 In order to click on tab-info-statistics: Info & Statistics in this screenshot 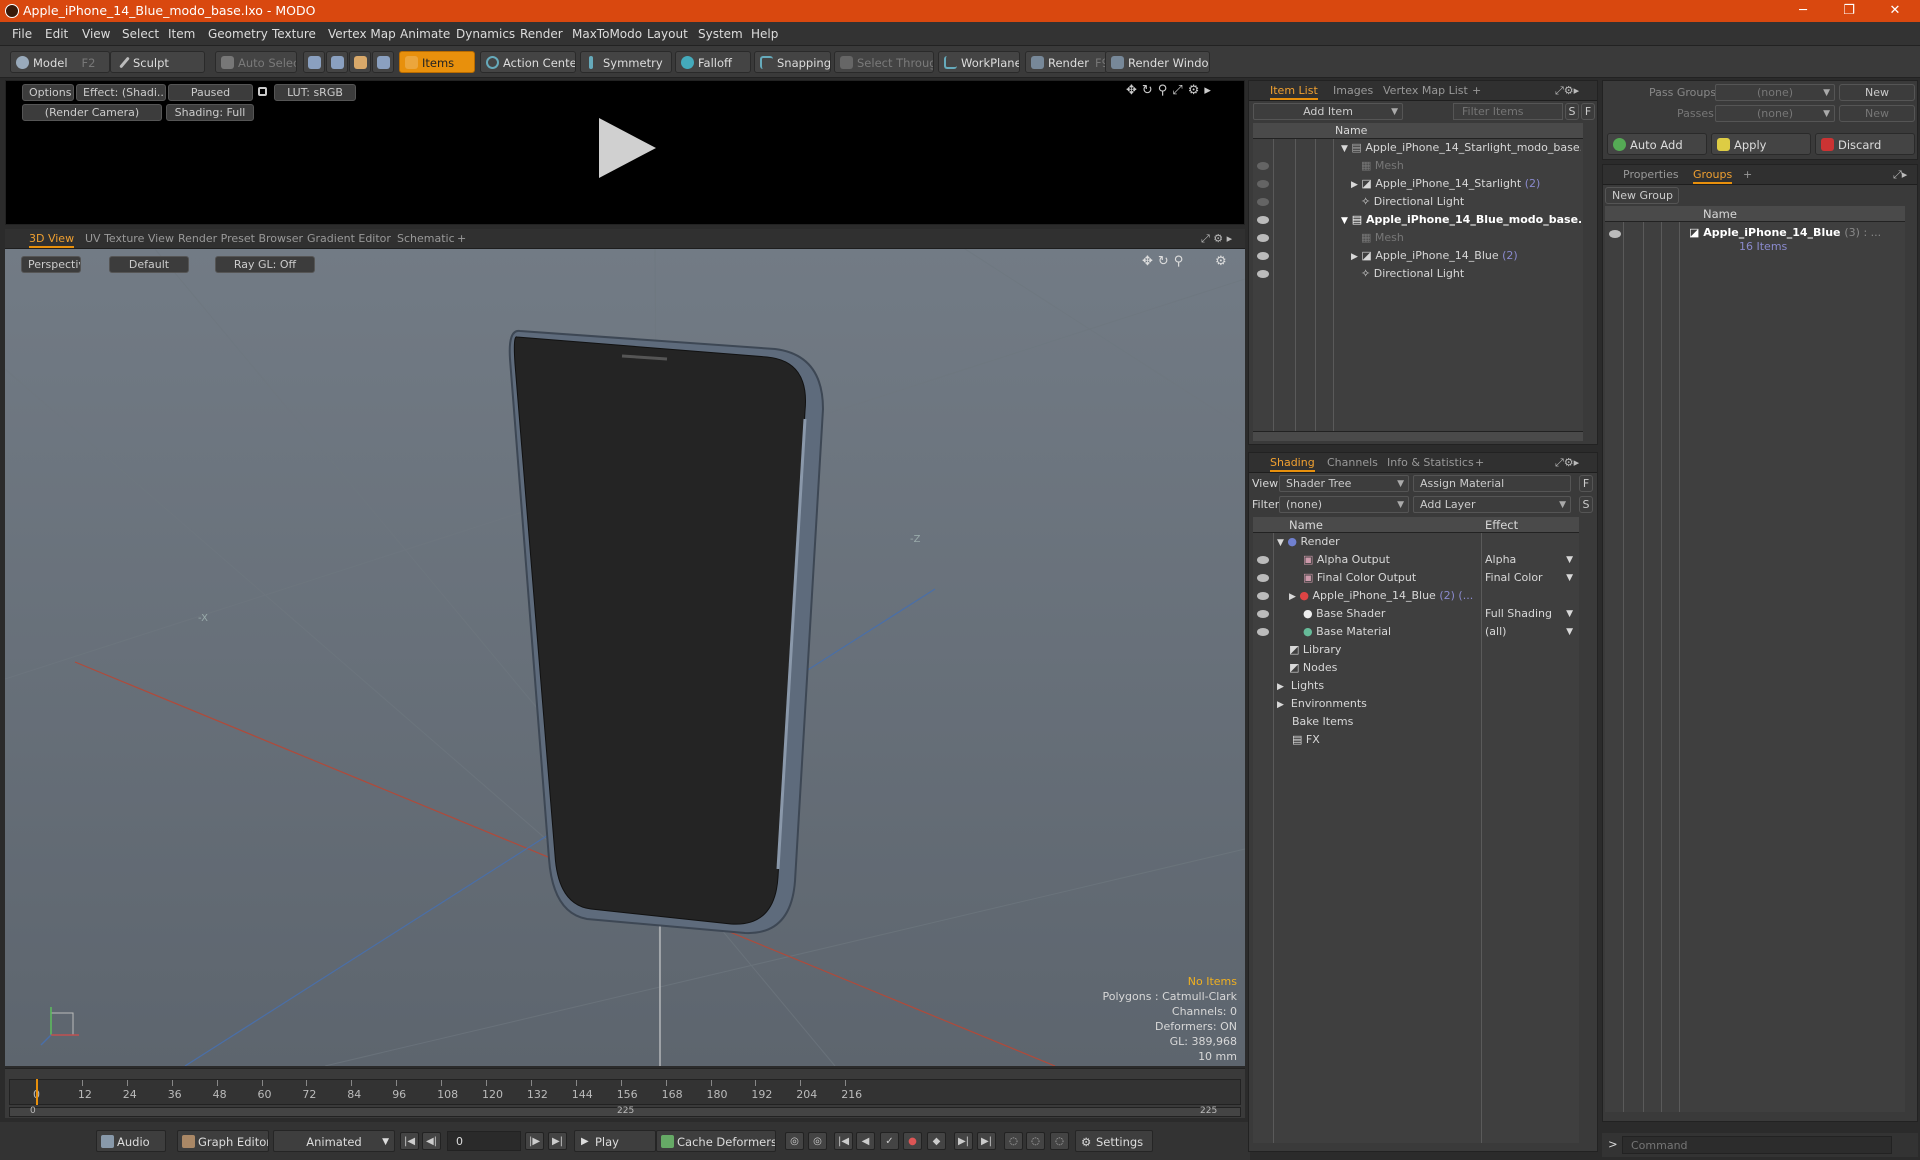, I will do `click(1430, 462)`.